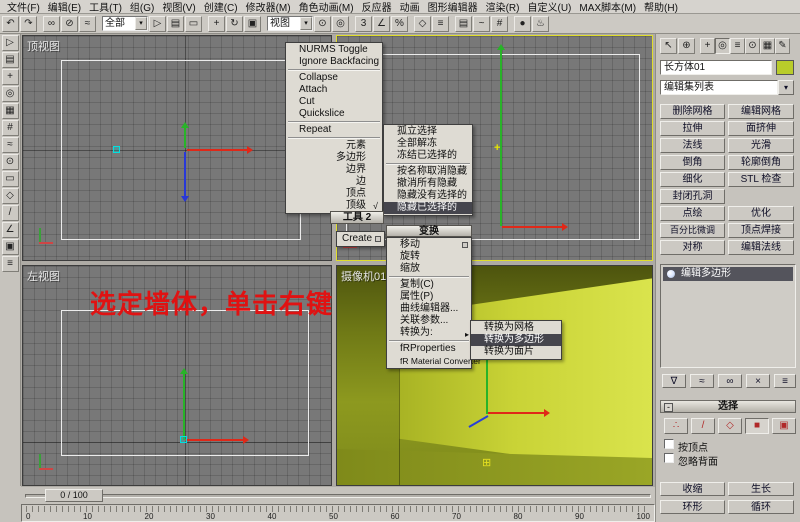 The image size is (800, 522). I want to click on submenu-item-convert-to-mesh: 转换为网格, so click(516, 328).